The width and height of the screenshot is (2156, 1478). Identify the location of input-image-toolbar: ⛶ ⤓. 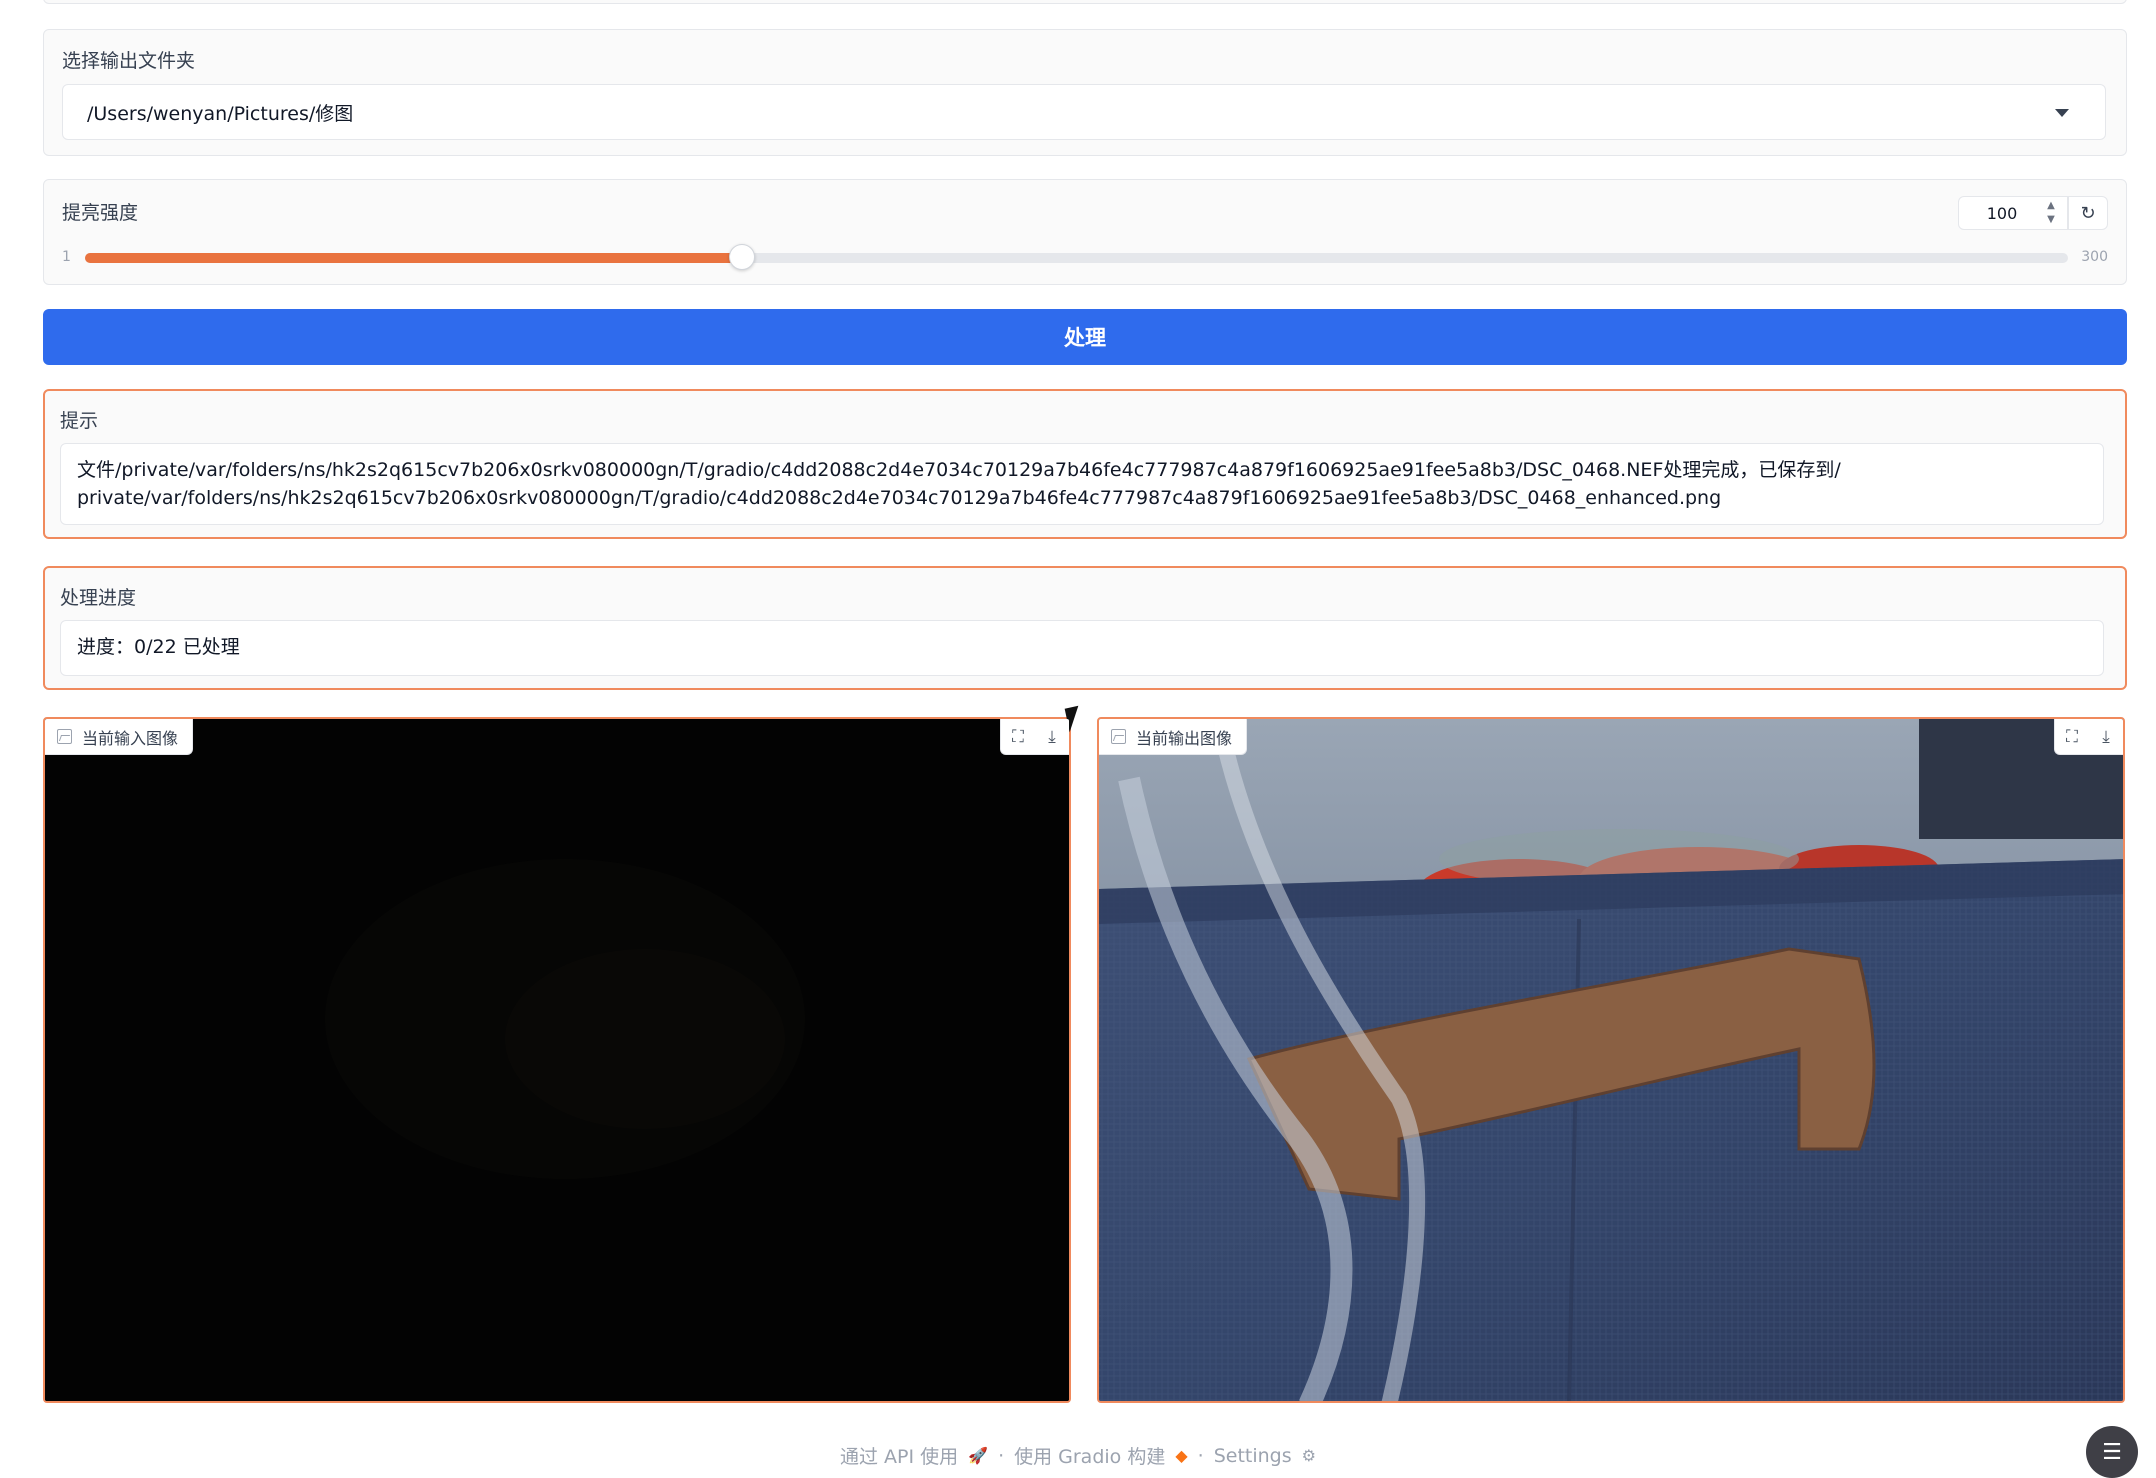
(1034, 737).